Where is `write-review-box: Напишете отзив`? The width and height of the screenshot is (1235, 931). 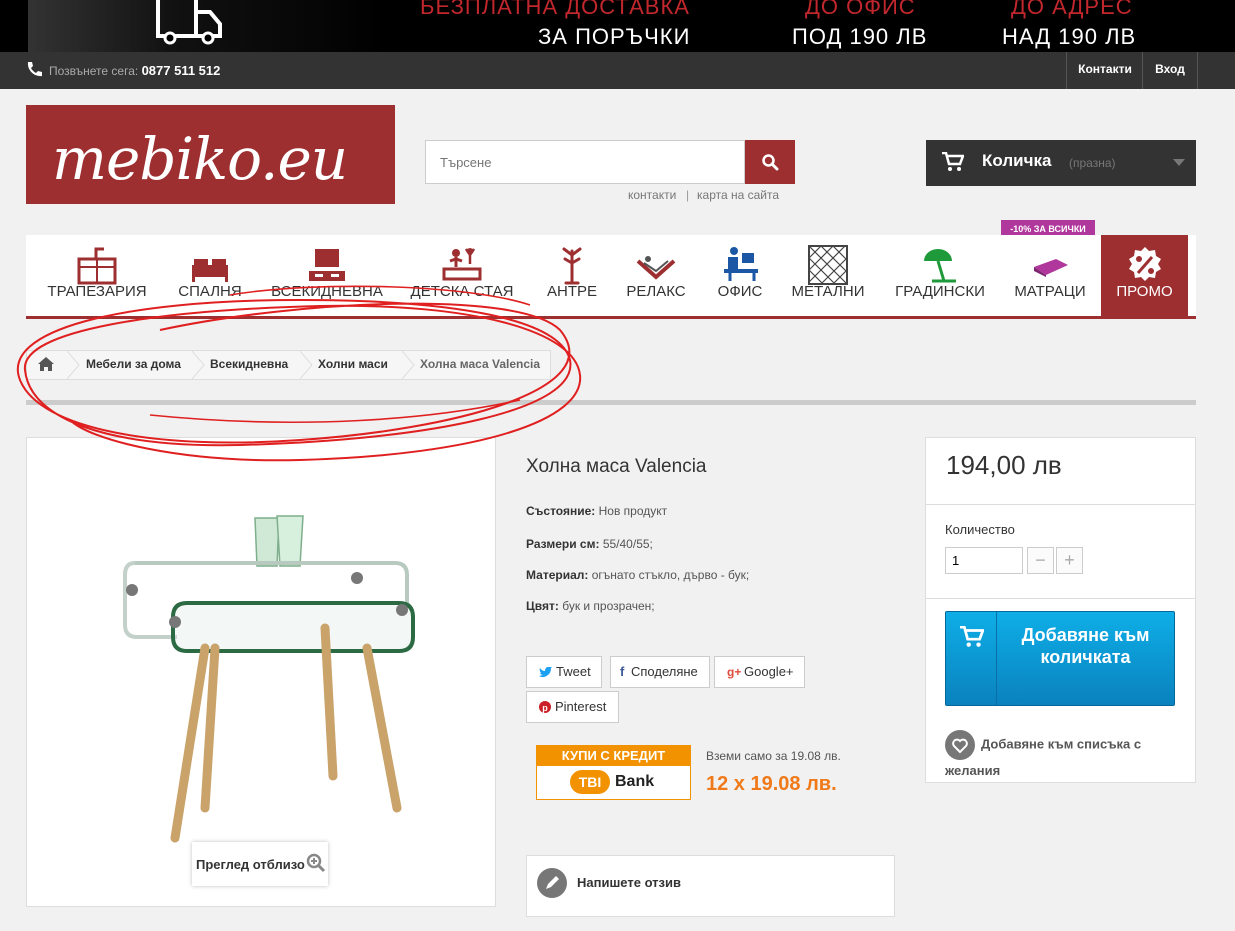
write-review-box: Напишете отзив is located at coordinates (710, 886).